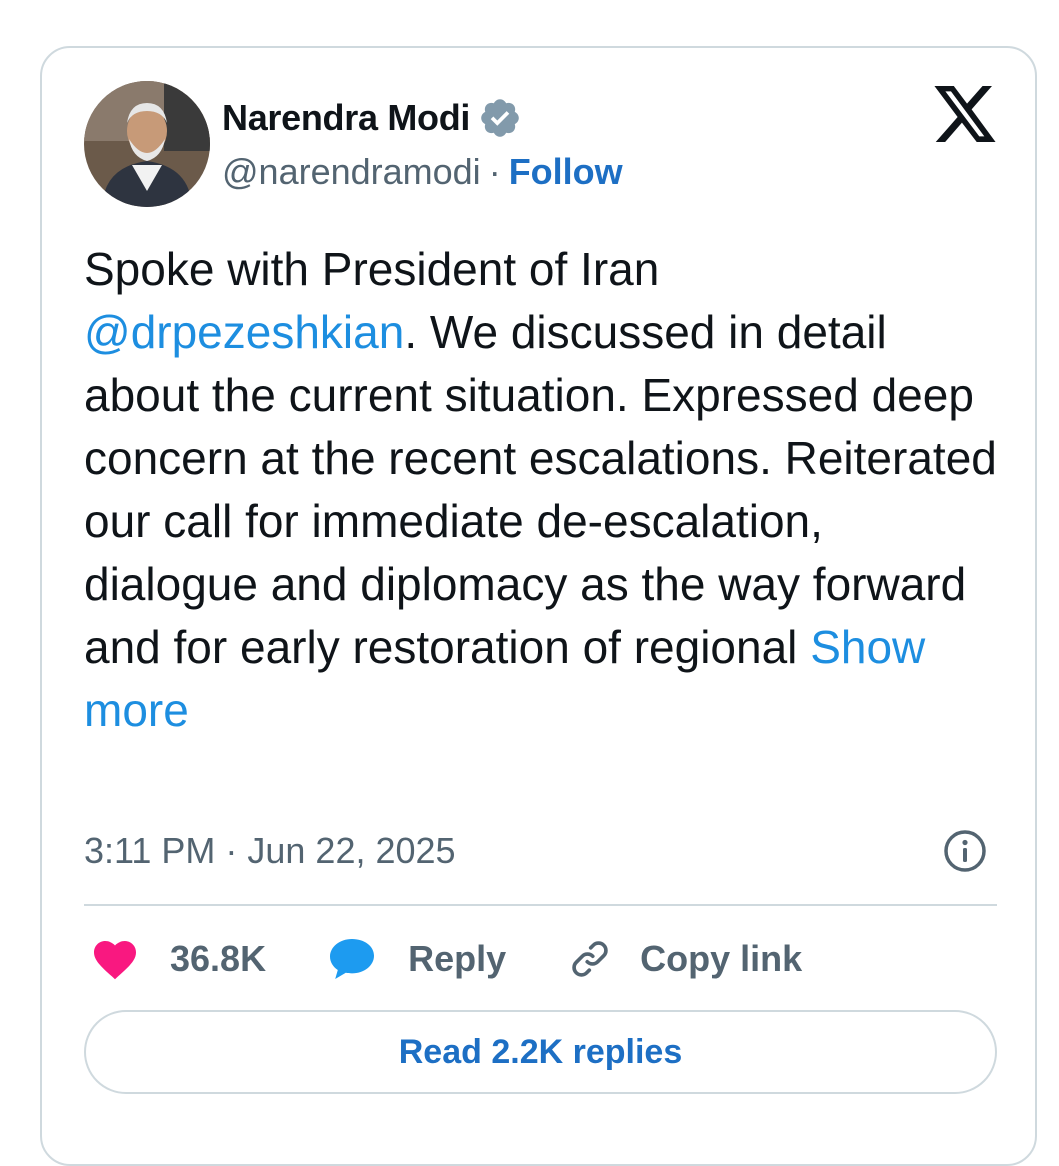 This screenshot has width=1059, height=1166. I want to click on author-handle: @narendramodi, so click(351, 172).